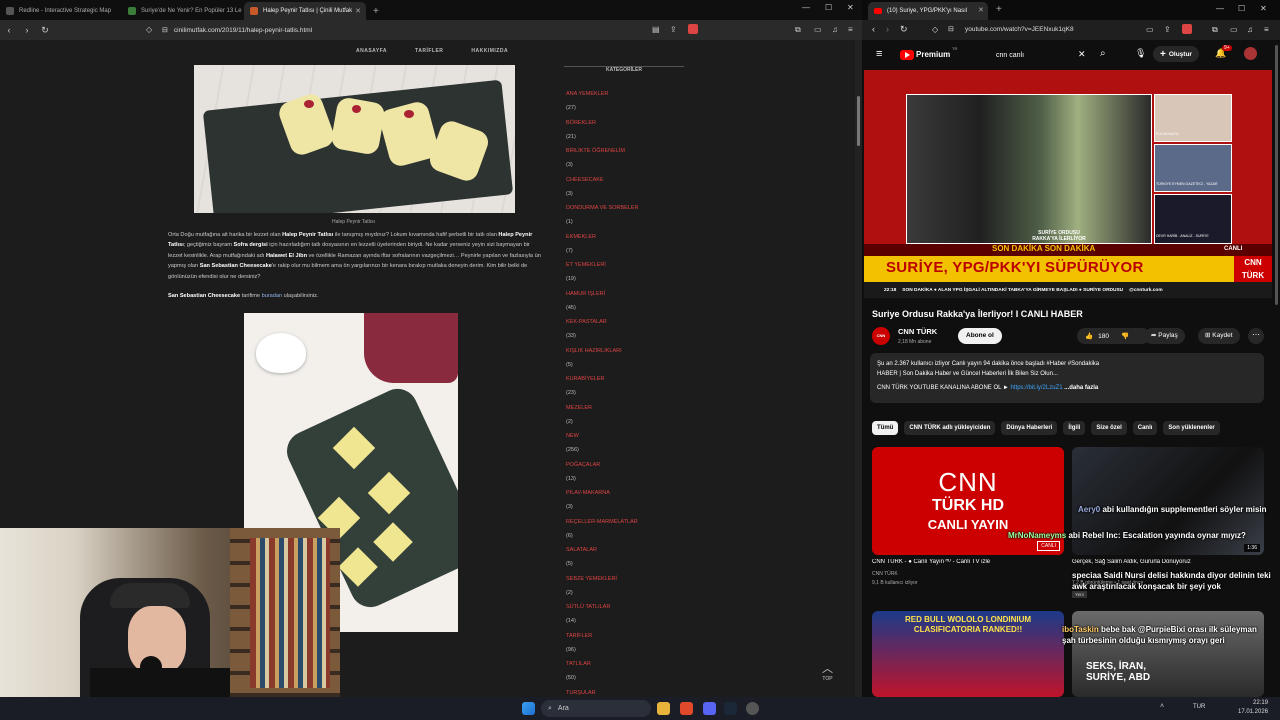  Describe the element at coordinates (1164, 336) in the screenshot. I see `share-button: ➦ Paylaş` at that location.